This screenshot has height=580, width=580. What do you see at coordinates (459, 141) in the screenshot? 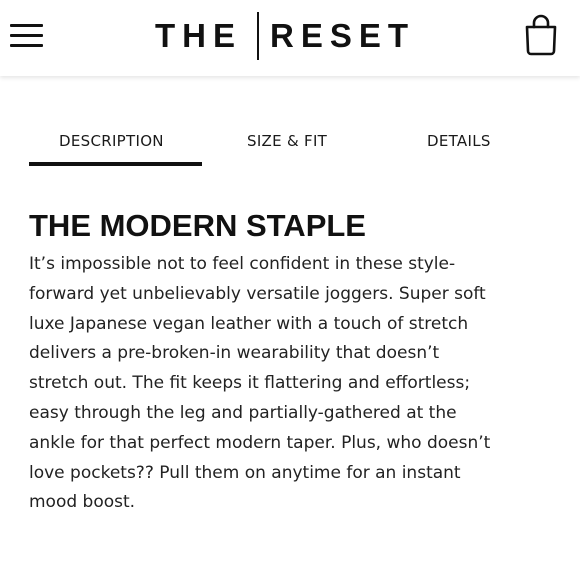
I see `tab-details: DETAILS` at bounding box center [459, 141].